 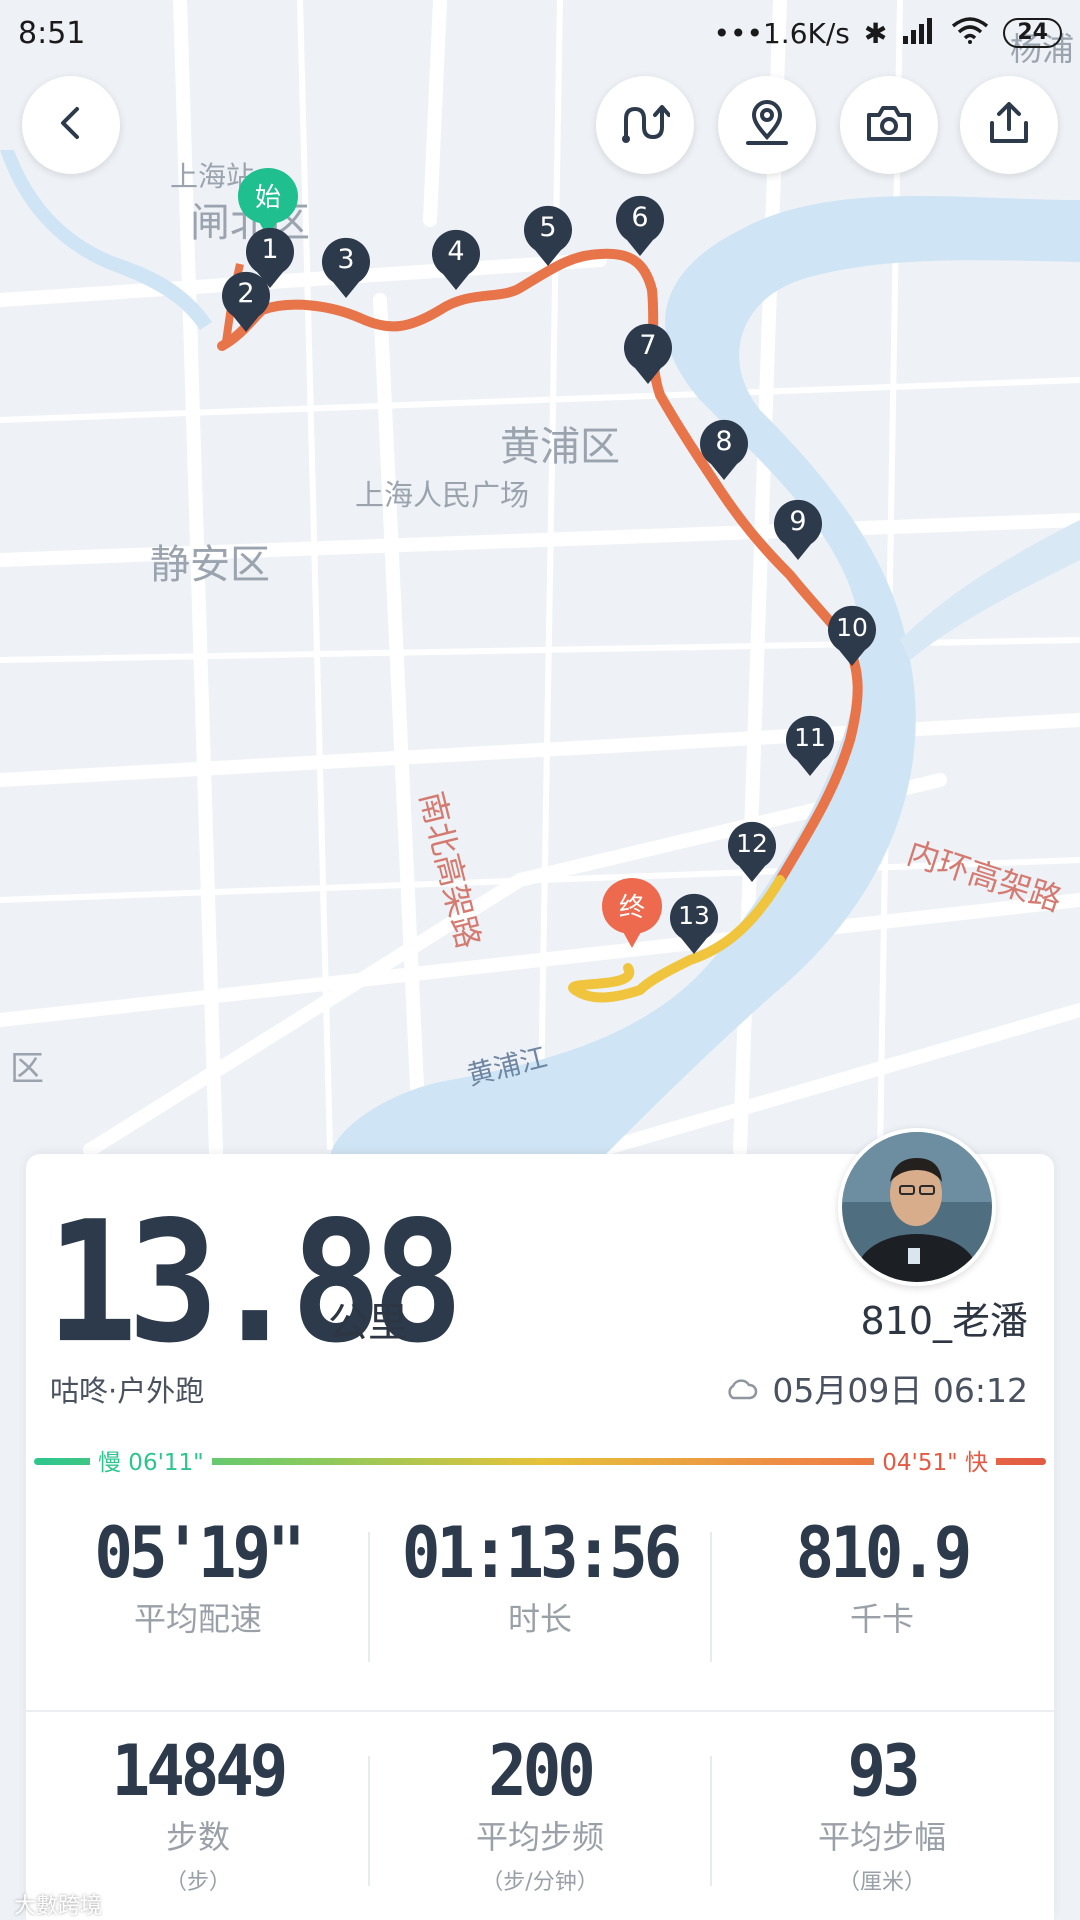 I want to click on map-label-huangpu: 黄浦区, so click(x=560, y=447).